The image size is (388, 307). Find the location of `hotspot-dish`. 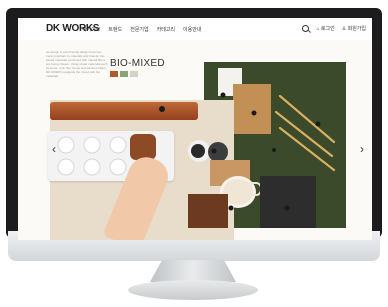

hotspot-dish is located at coordinates (214, 151).